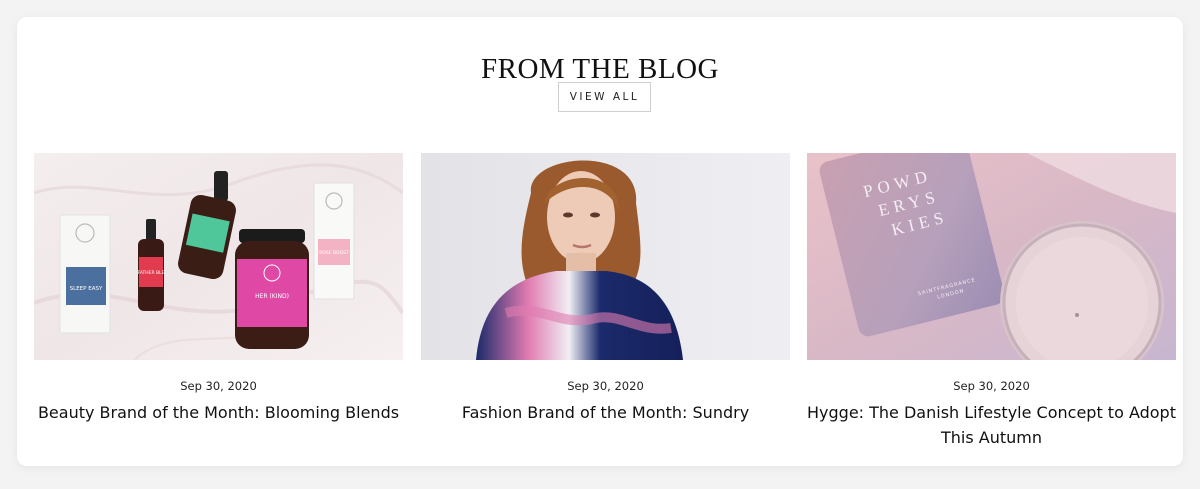 The width and height of the screenshot is (1200, 489). I want to click on candle-image: POWD ERYS KIES SAINTFRAGRANCE LONDON, so click(991, 256).